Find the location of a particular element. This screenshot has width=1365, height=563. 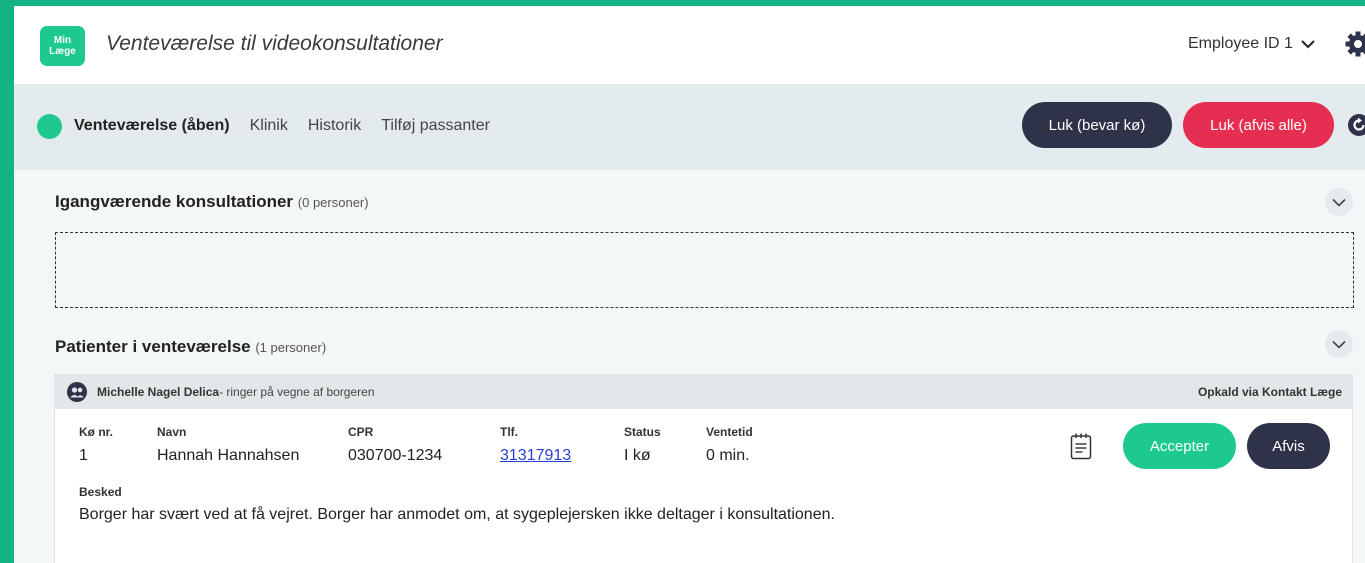

tab-clinic: Klinik is located at coordinates (269, 126).